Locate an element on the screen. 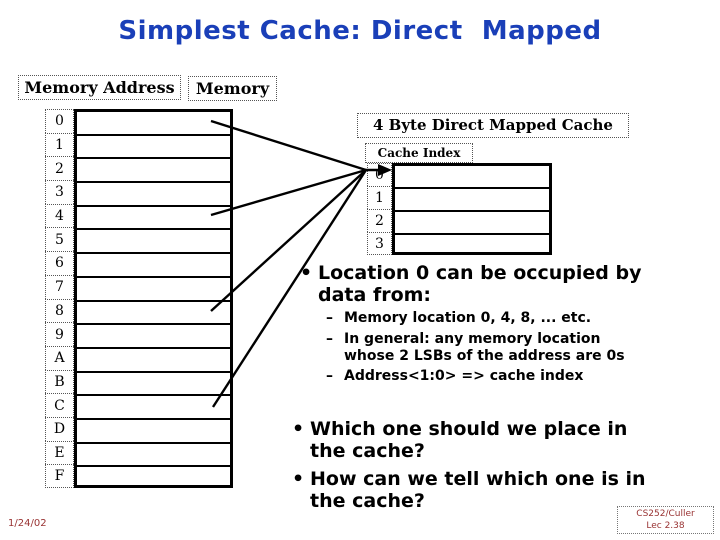  footer-lecture: Lec 2.38 is located at coordinates (665, 526).